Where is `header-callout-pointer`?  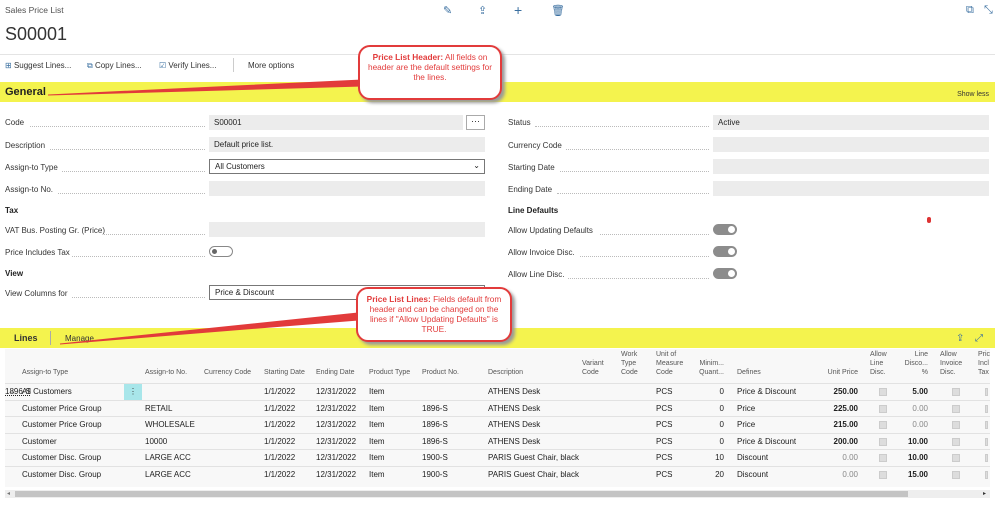
header-callout-pointer is located at coordinates (205, 87).